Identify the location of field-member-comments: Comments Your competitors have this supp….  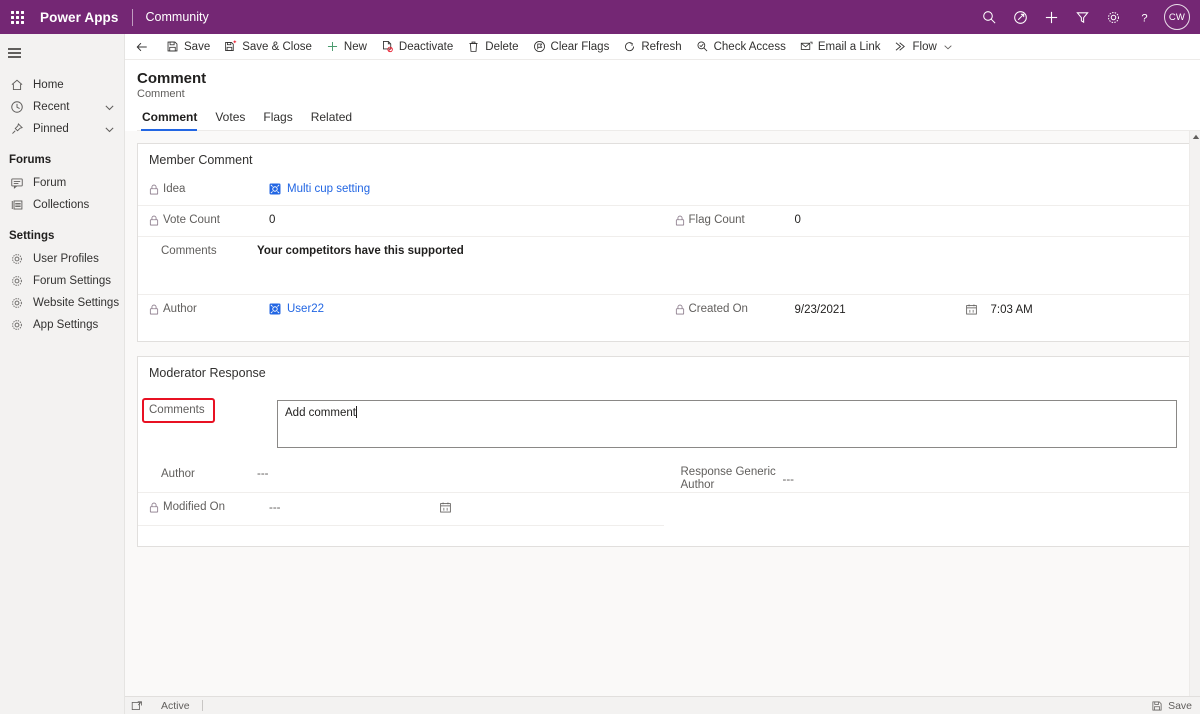
(663, 266).